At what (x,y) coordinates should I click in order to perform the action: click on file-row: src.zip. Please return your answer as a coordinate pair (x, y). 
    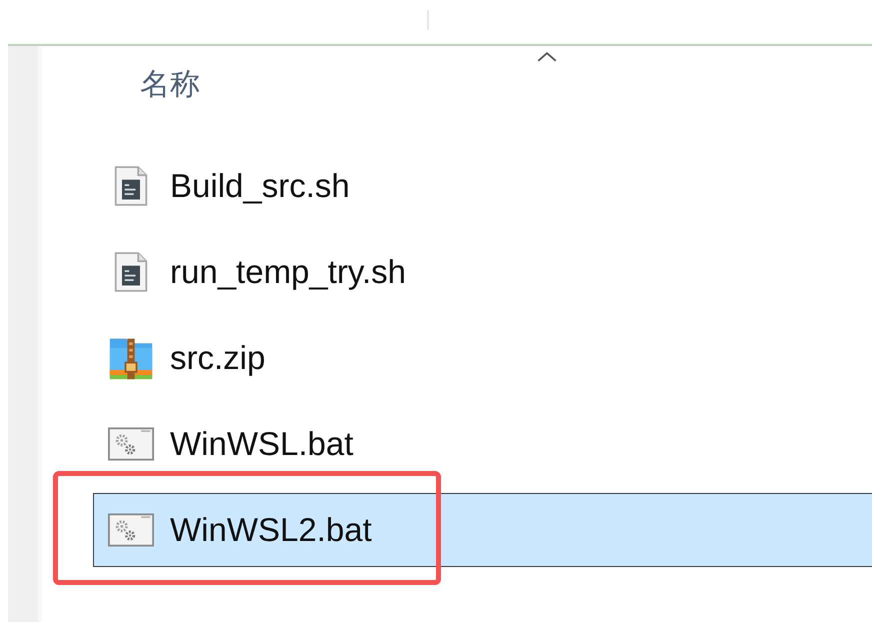
    Looking at the image, I should click on (482, 358).